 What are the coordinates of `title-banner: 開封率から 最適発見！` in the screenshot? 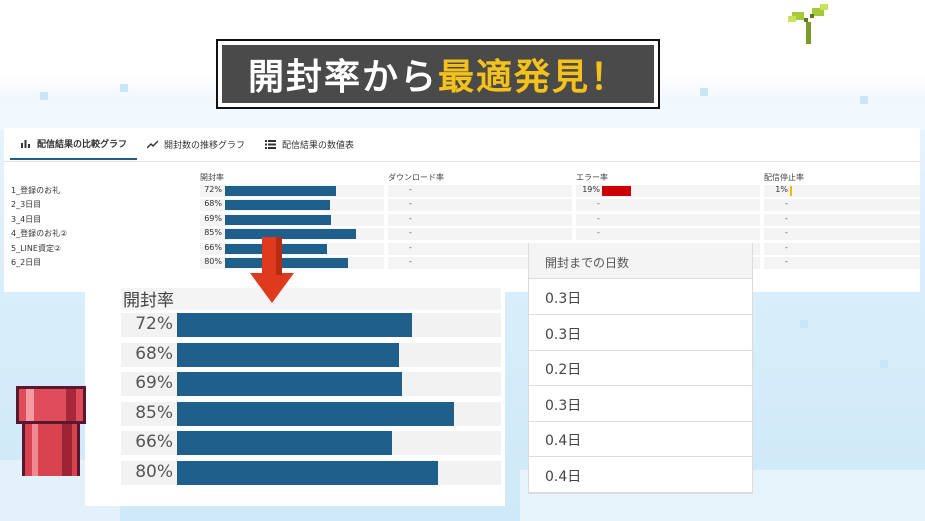 It's located at (438, 74).